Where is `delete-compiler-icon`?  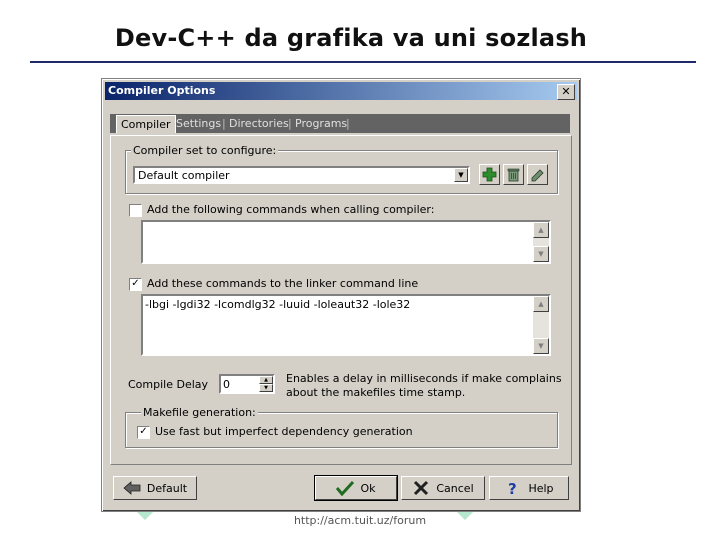 delete-compiler-icon is located at coordinates (513, 175).